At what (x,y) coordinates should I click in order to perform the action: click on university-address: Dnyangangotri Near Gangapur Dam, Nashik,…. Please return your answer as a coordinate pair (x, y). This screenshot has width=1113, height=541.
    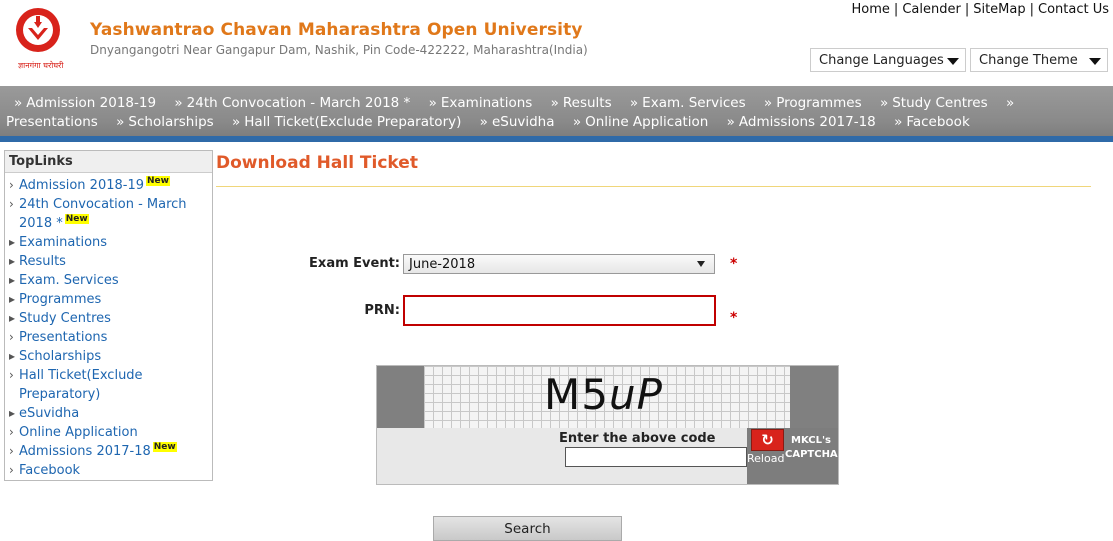
    Looking at the image, I should click on (339, 50).